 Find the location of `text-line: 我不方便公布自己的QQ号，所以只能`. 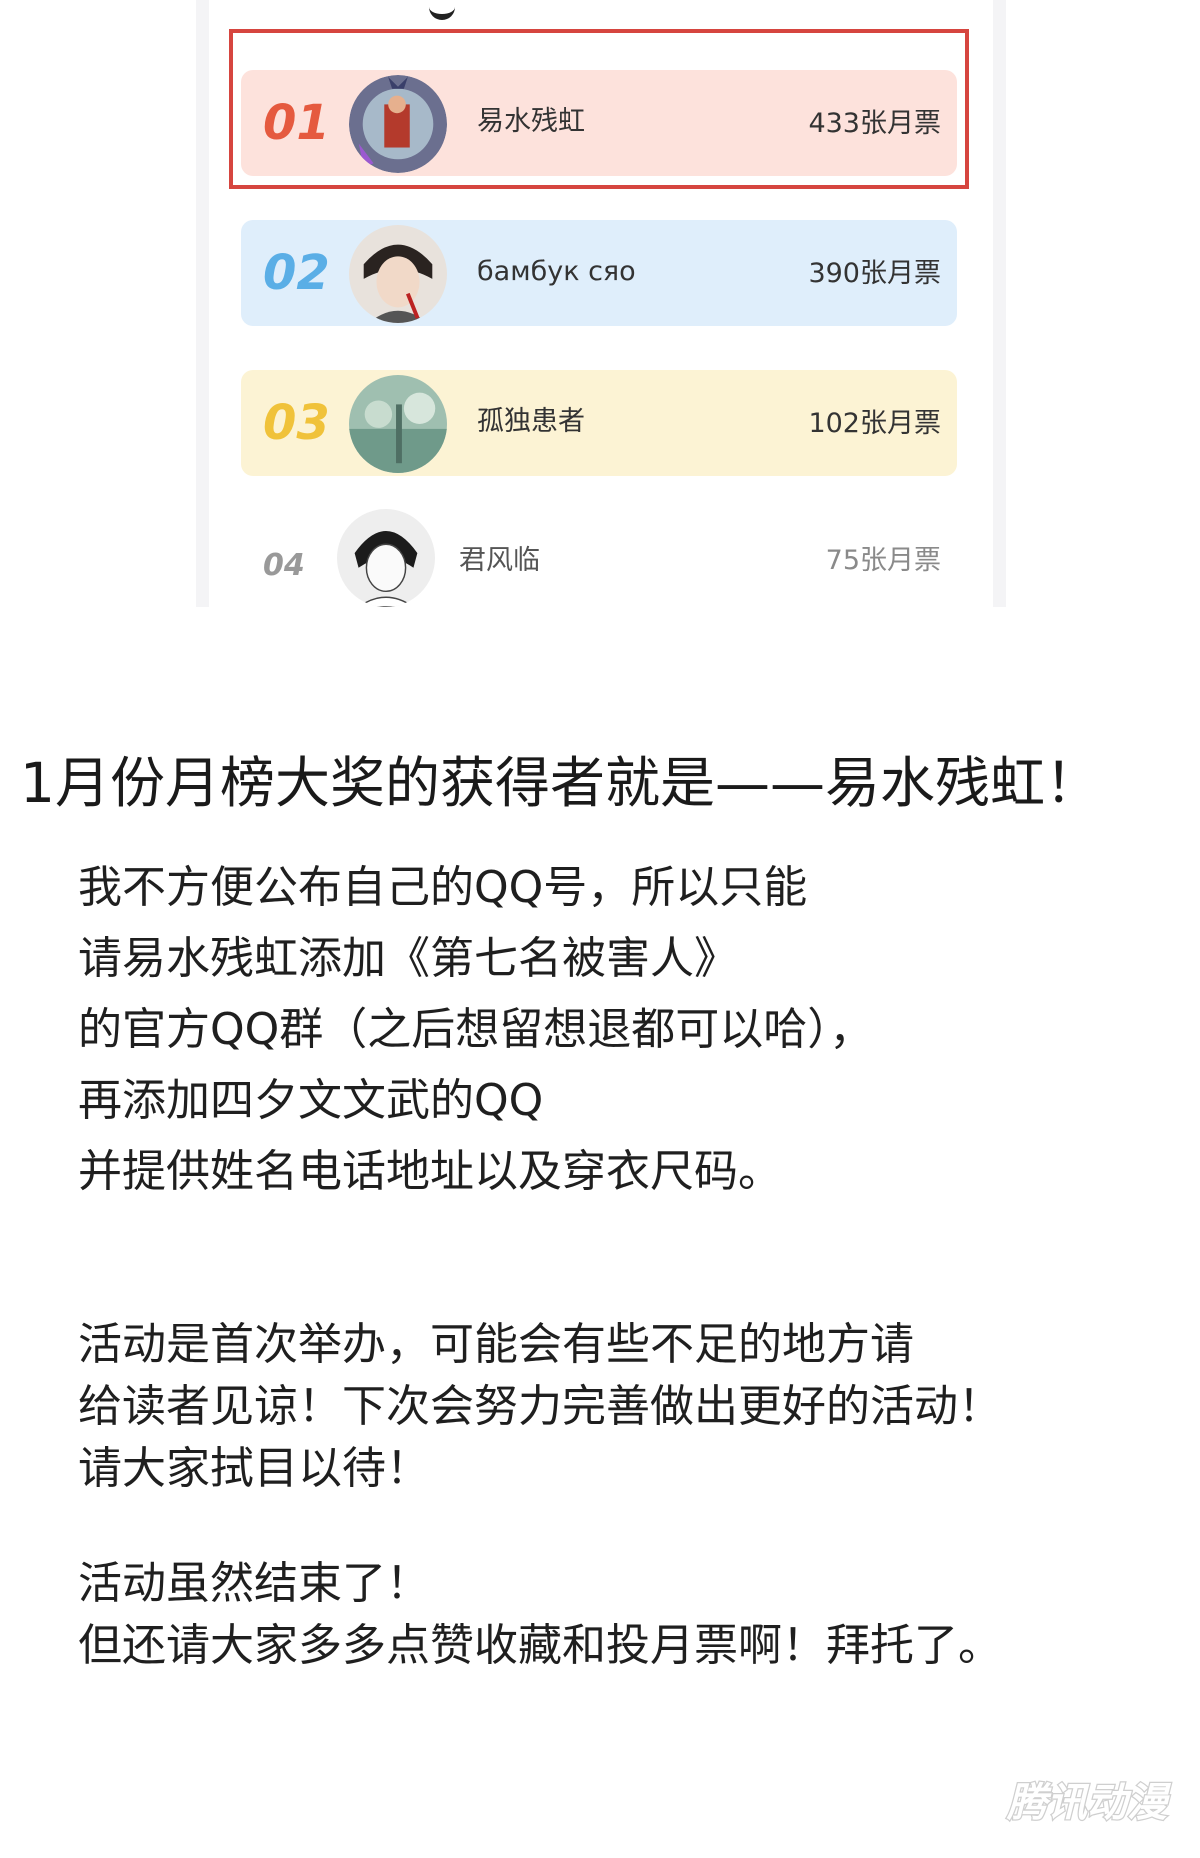

text-line: 我不方便公布自己的QQ号，所以只能 is located at coordinates (443, 887).